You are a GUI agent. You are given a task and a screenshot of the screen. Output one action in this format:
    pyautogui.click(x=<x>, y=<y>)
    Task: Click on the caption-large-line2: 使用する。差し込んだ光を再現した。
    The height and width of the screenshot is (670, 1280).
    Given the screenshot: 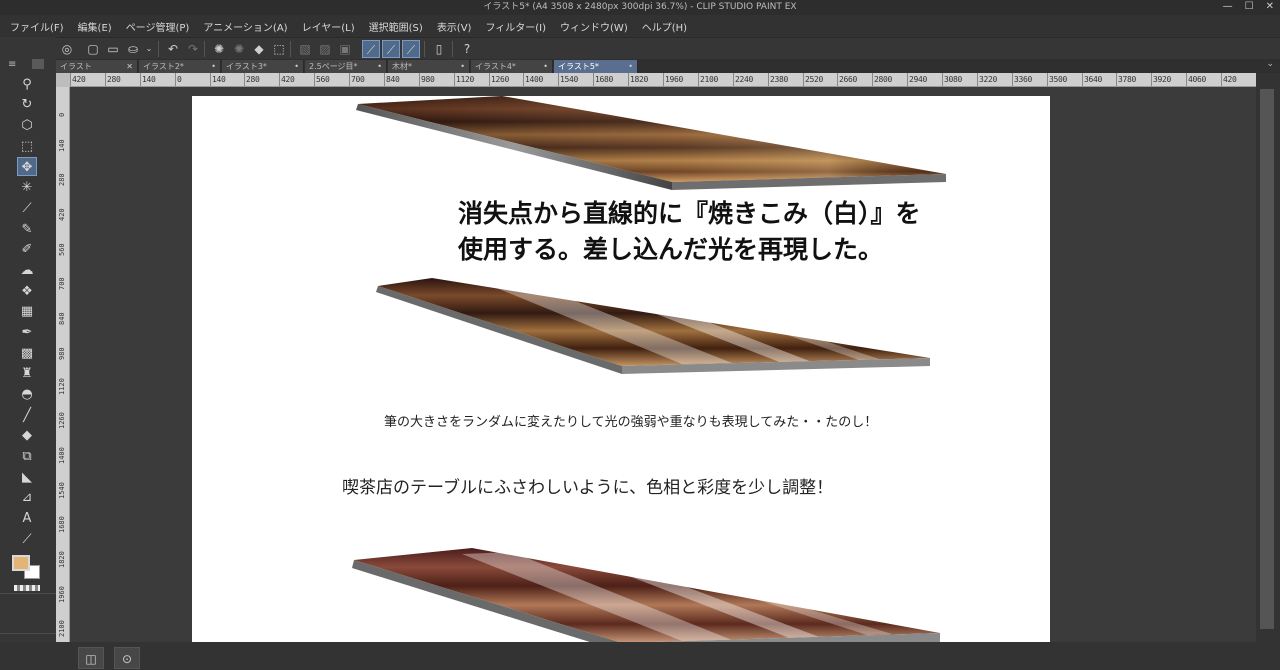 What is the action you would take?
    pyautogui.click(x=671, y=249)
    